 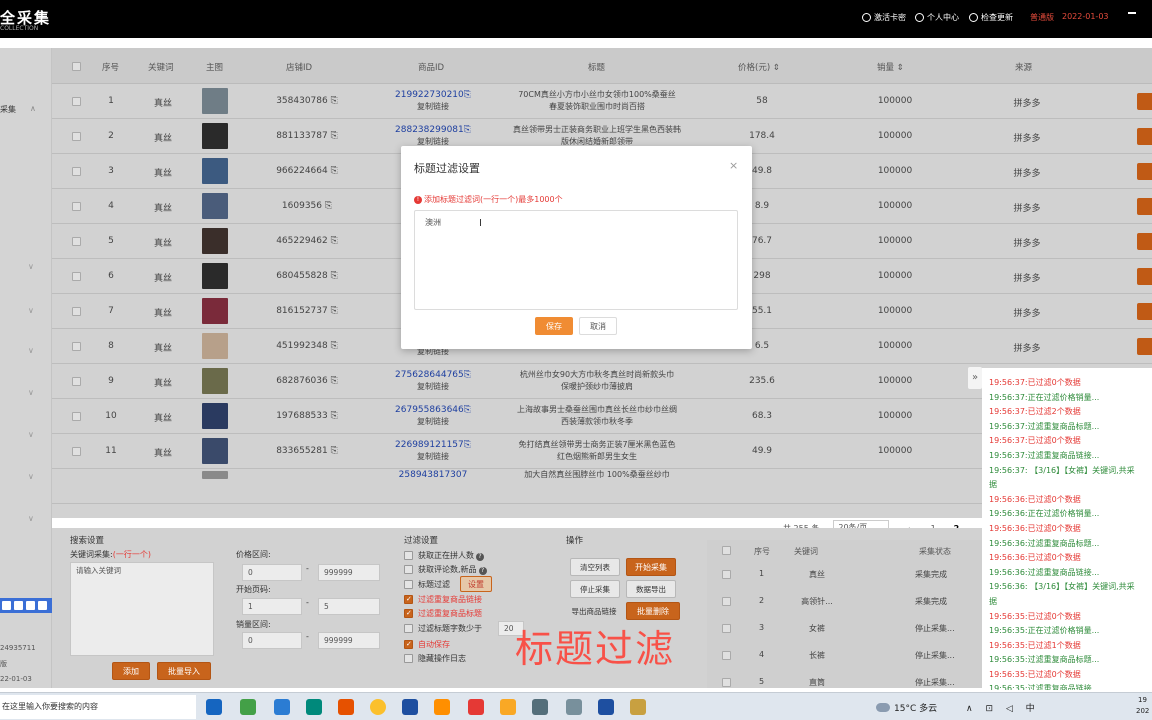 I want to click on select-all-tasks-checkbox, so click(x=726, y=550).